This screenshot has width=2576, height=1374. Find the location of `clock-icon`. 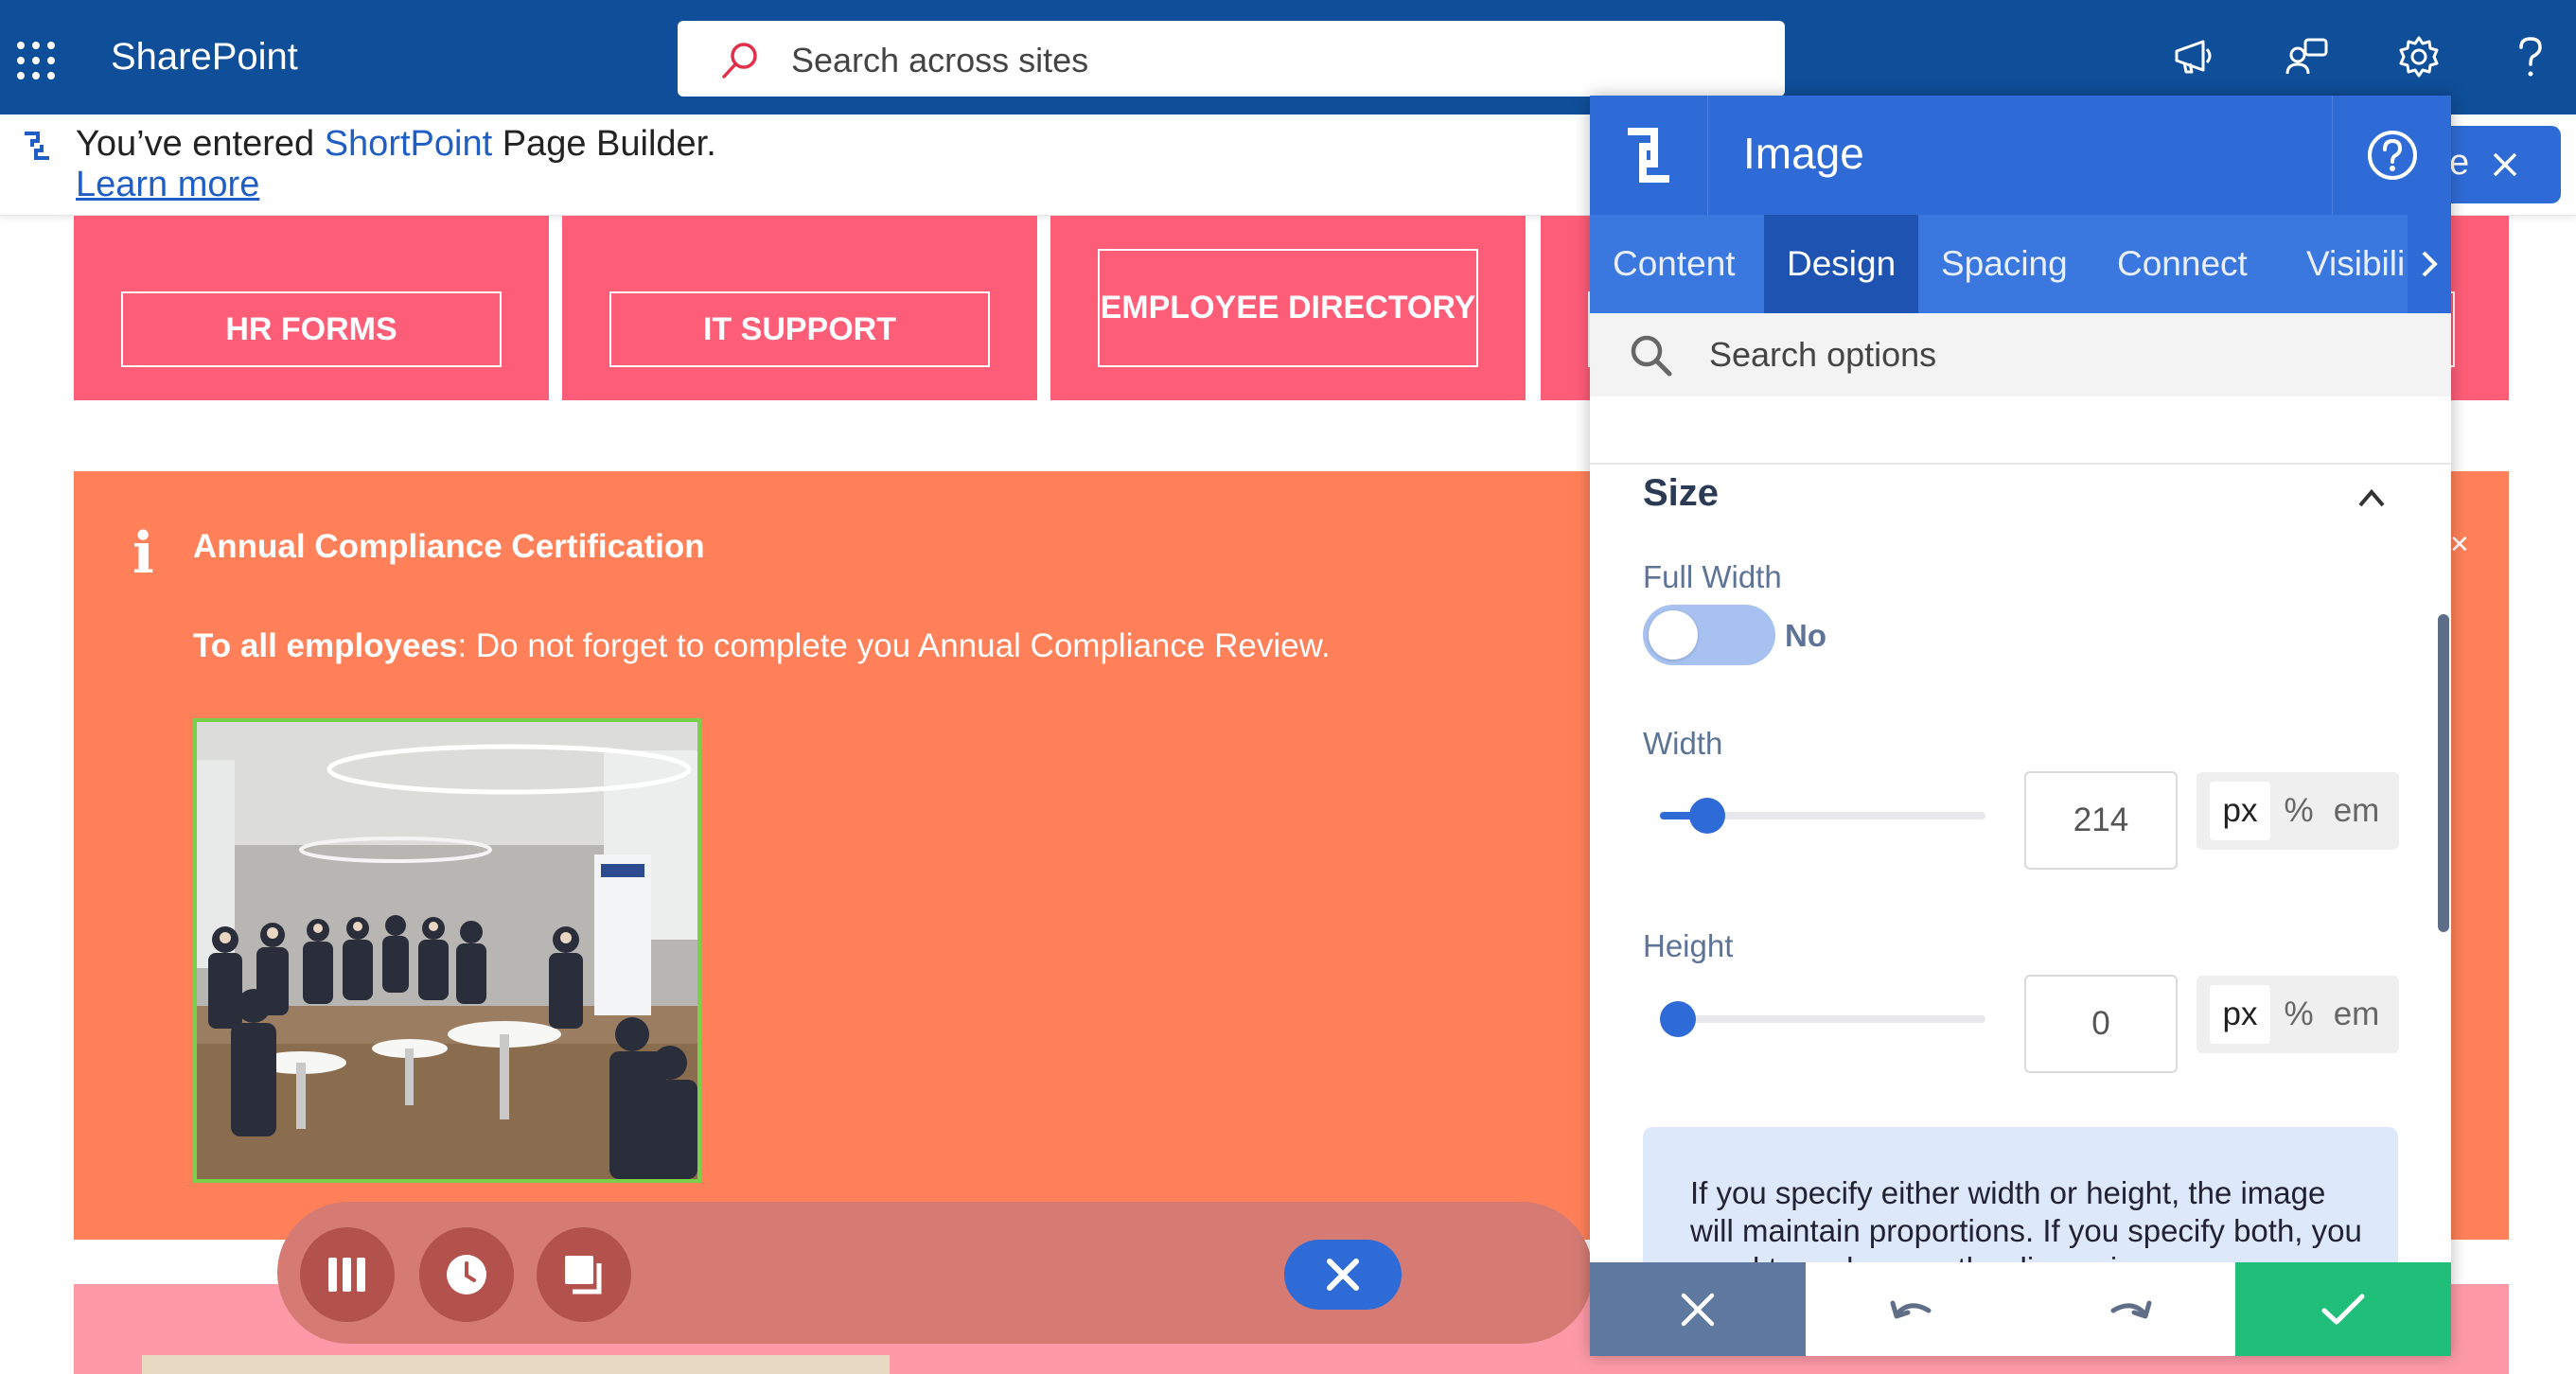

clock-icon is located at coordinates (466, 1275).